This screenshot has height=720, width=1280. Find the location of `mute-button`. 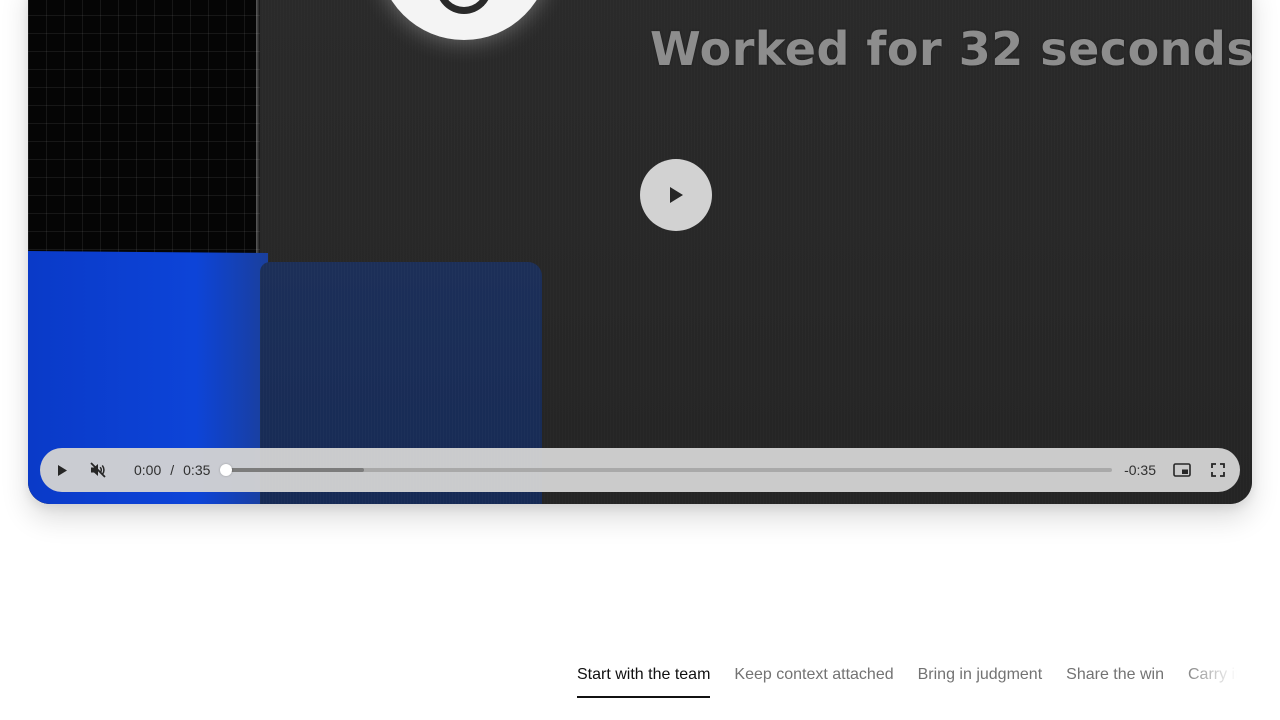

mute-button is located at coordinates (98, 470).